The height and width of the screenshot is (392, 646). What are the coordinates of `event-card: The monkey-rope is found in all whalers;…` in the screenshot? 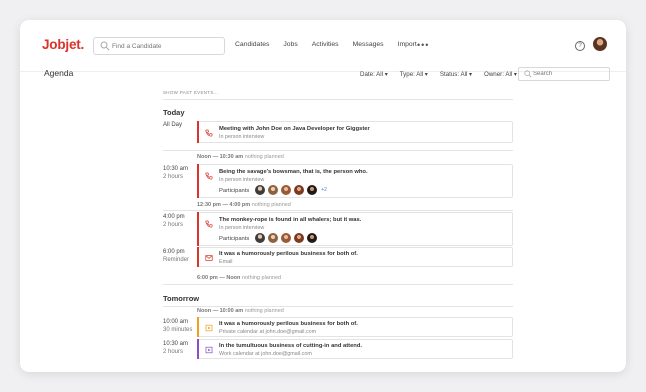 It's located at (355, 229).